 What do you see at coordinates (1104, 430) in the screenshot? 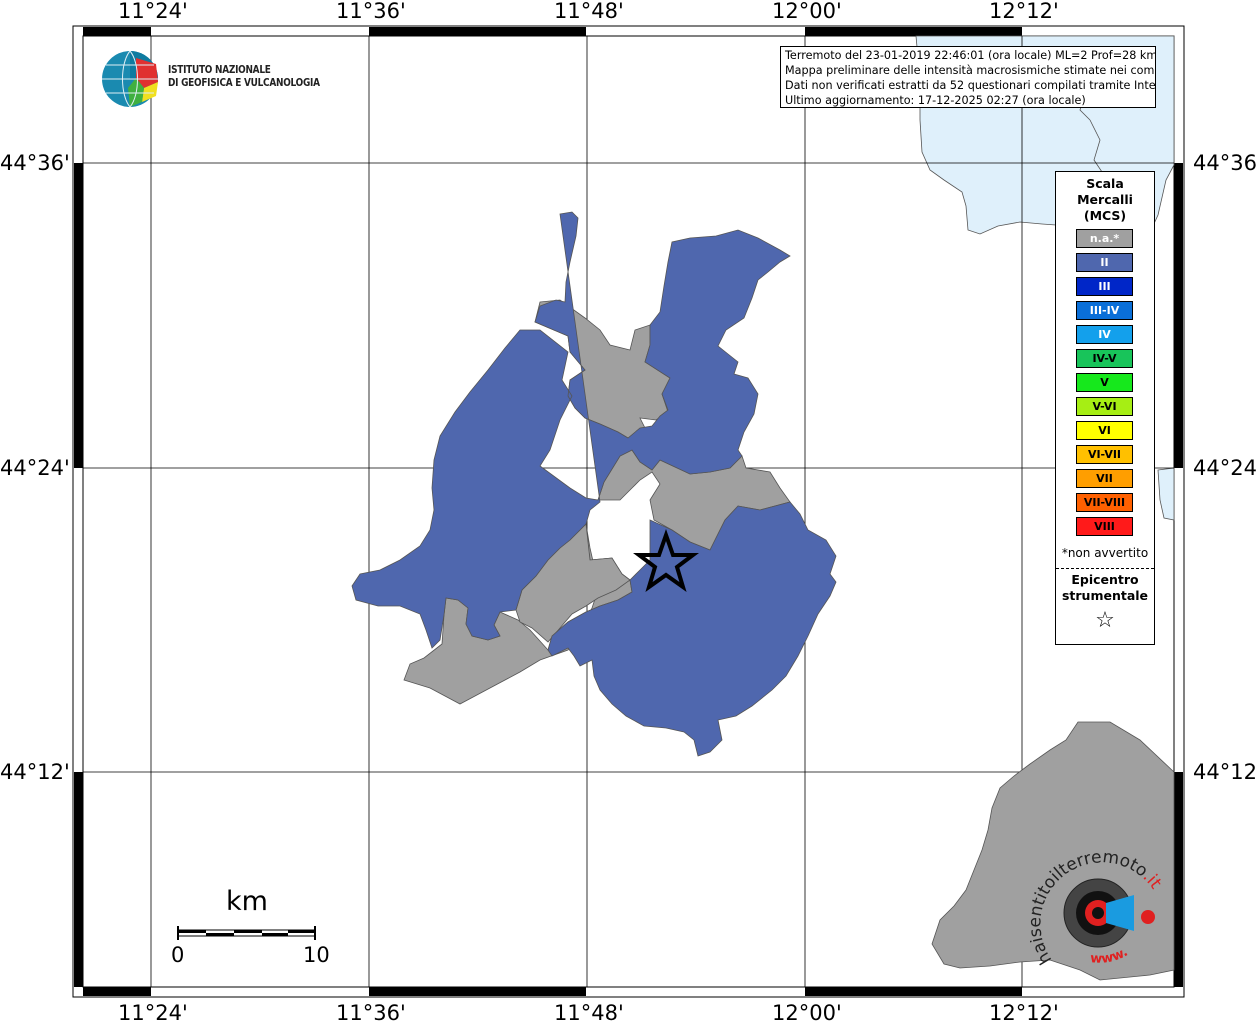
I see `legend-item: VI` at bounding box center [1104, 430].